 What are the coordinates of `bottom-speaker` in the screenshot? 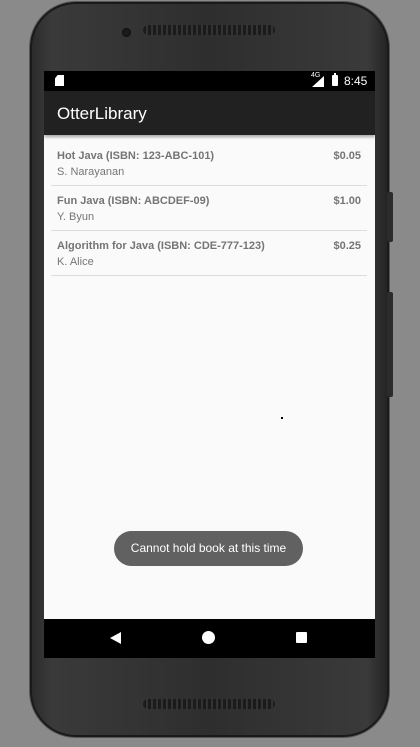 It's located at (209, 704).